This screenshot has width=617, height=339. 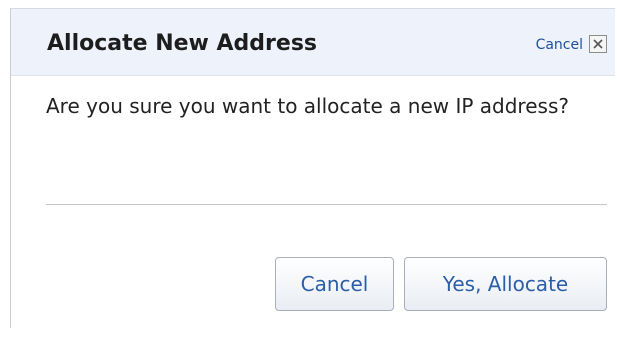 I want to click on cancel-button: Cancel, so click(x=334, y=284).